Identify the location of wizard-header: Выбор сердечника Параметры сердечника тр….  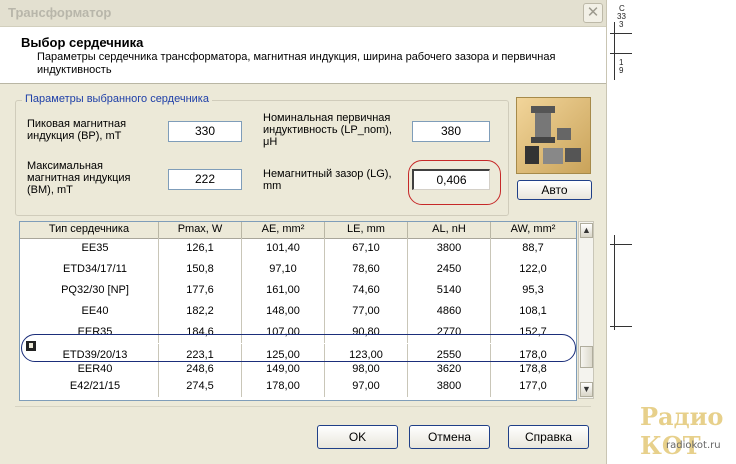
(303, 55).